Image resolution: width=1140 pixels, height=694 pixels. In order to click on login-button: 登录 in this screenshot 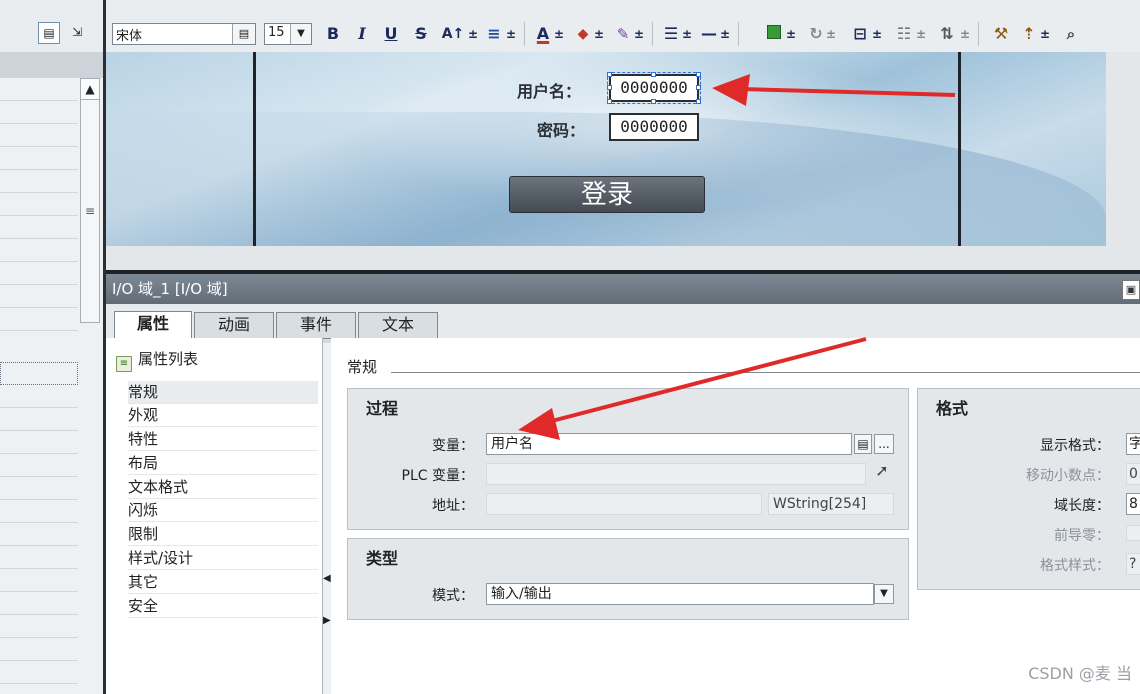, I will do `click(607, 194)`.